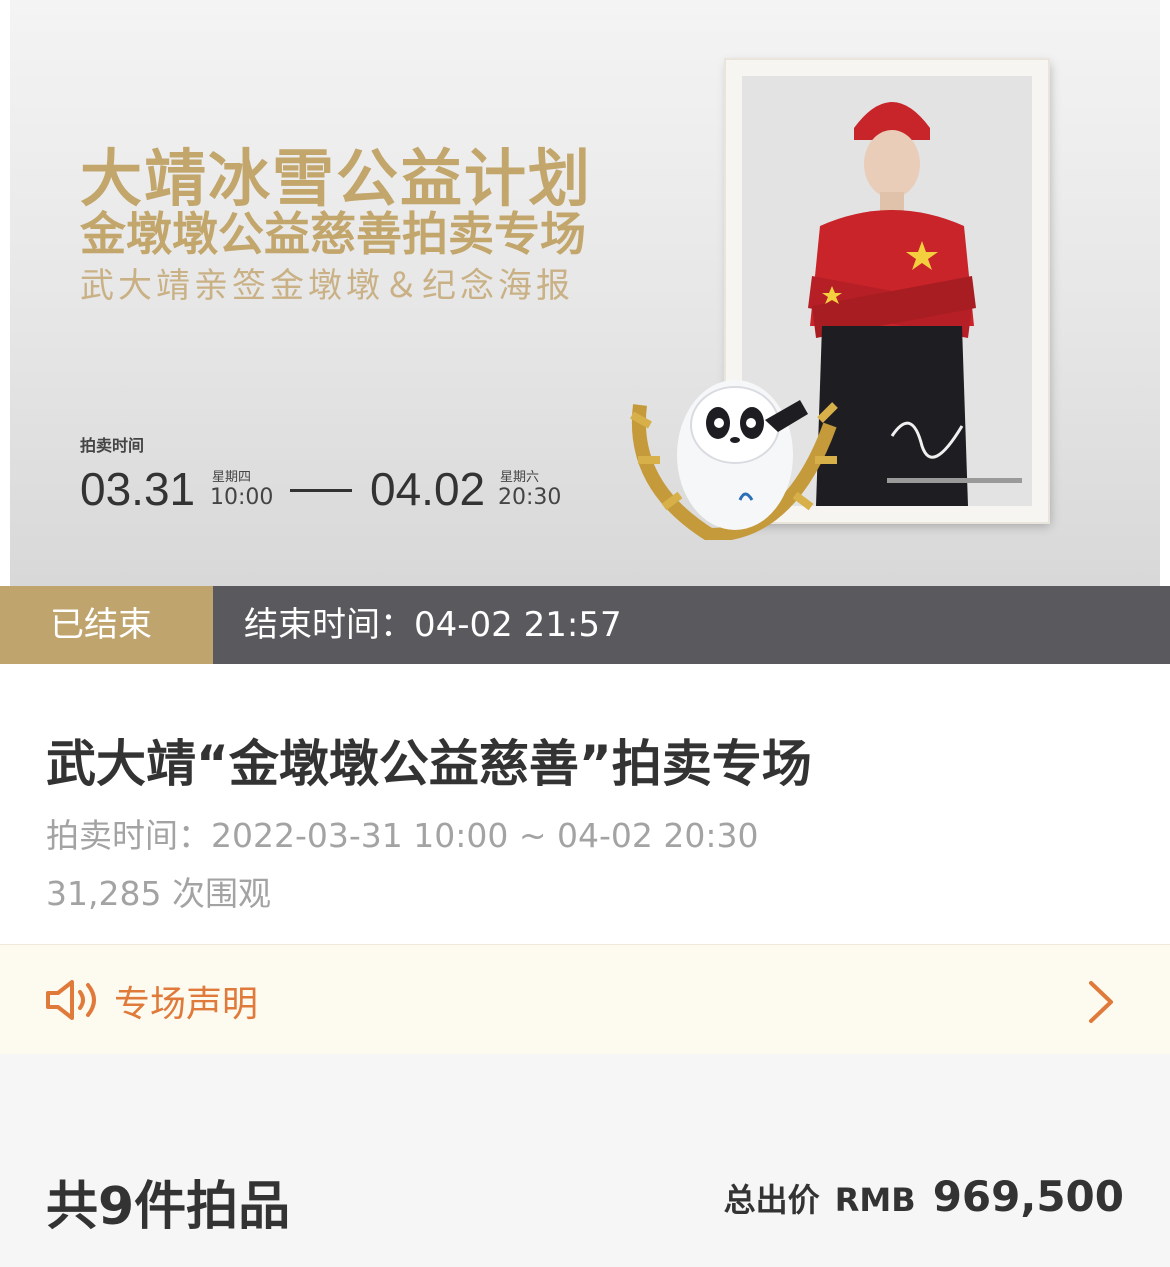 The width and height of the screenshot is (1170, 1267). I want to click on banner-end-date: 04.02, so click(428, 489).